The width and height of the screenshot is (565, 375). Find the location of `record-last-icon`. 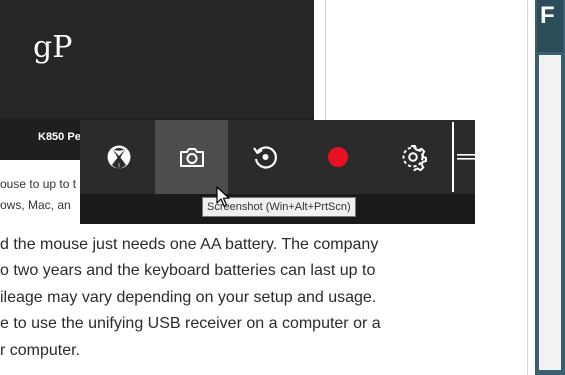

record-last-icon is located at coordinates (264, 157).